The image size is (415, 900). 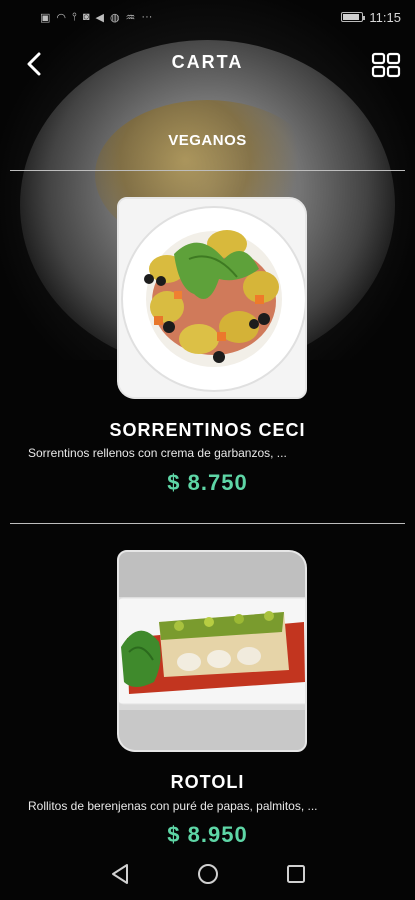 I want to click on category-divider, so click(x=207, y=170).